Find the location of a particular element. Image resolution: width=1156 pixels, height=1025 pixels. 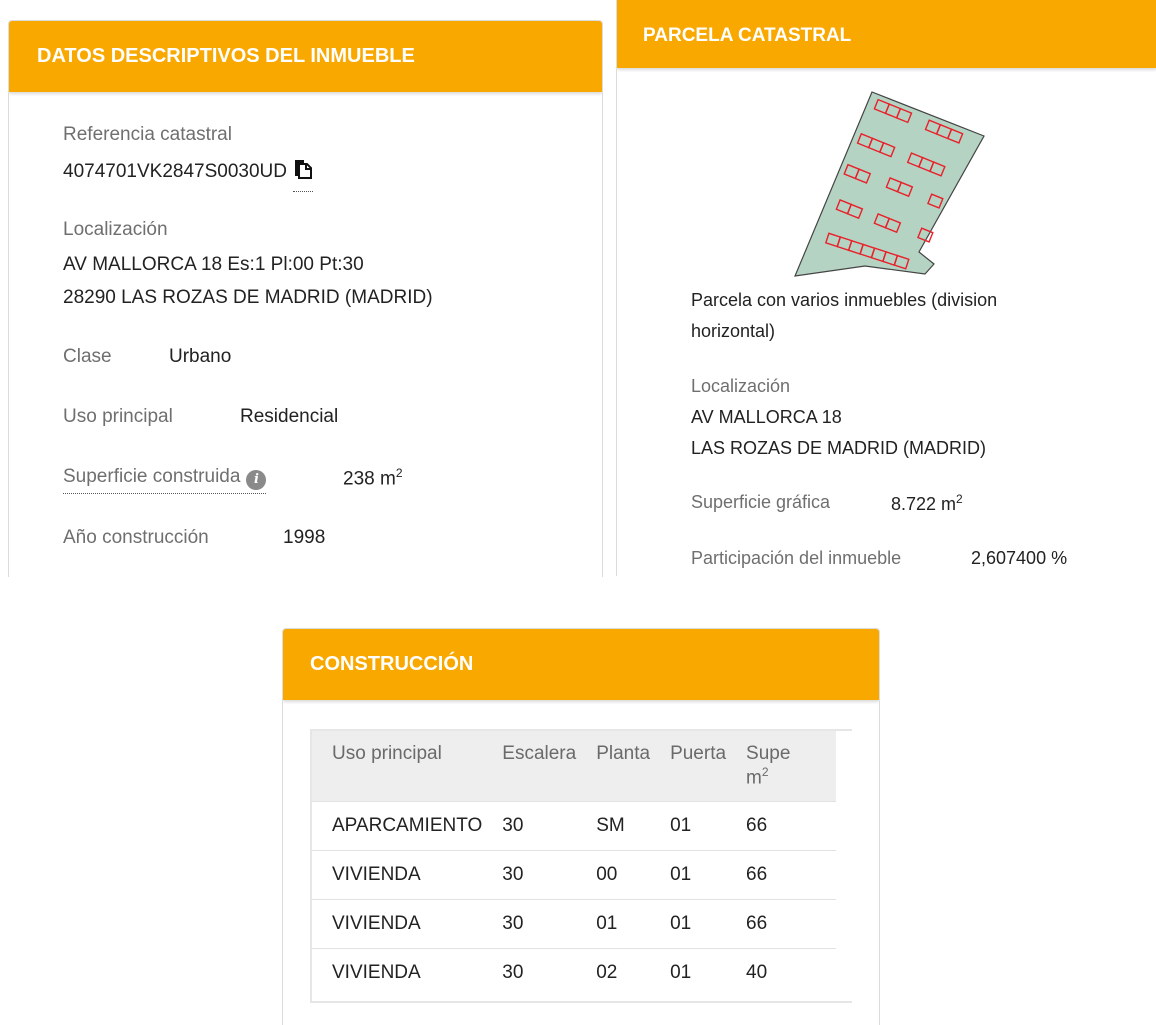

col-header-area-label: Supe is located at coordinates (768, 753).